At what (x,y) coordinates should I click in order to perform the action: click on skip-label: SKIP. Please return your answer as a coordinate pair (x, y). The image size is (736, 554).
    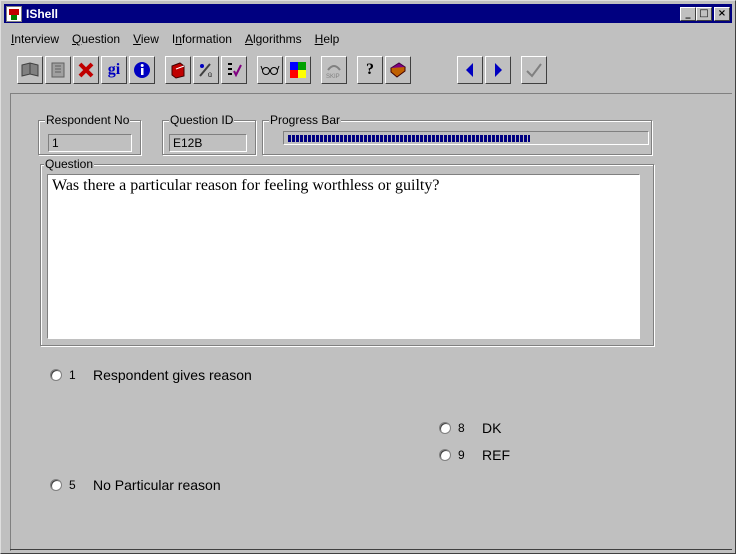
    Looking at the image, I should click on (333, 77).